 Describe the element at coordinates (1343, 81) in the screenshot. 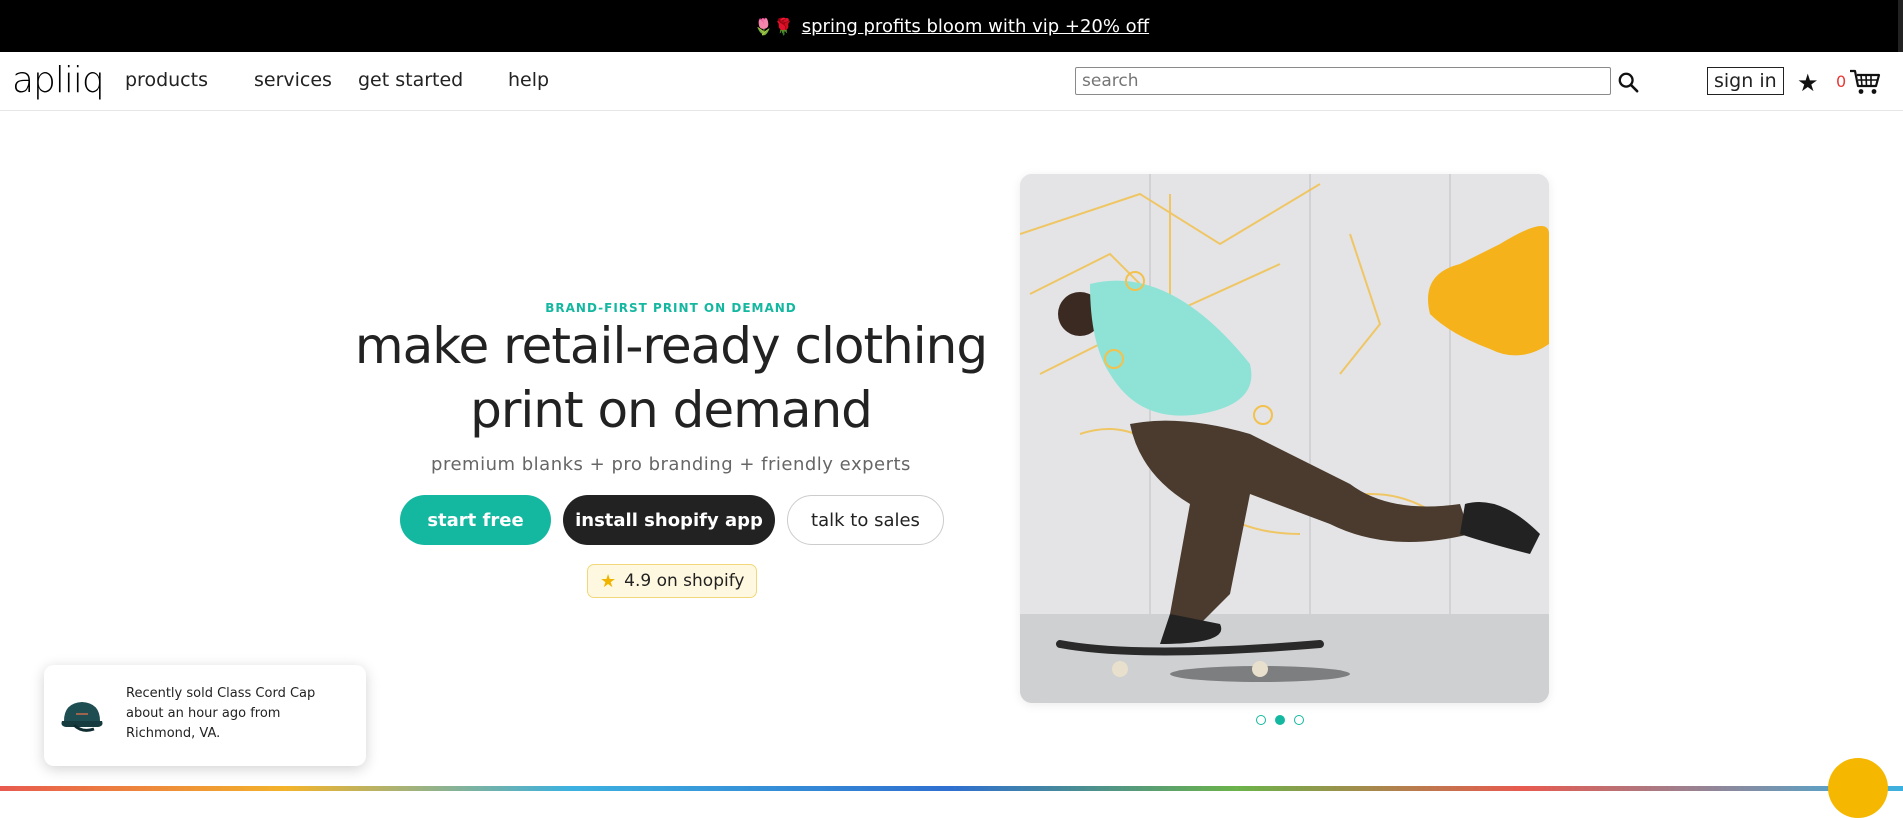

I see `search-input` at that location.